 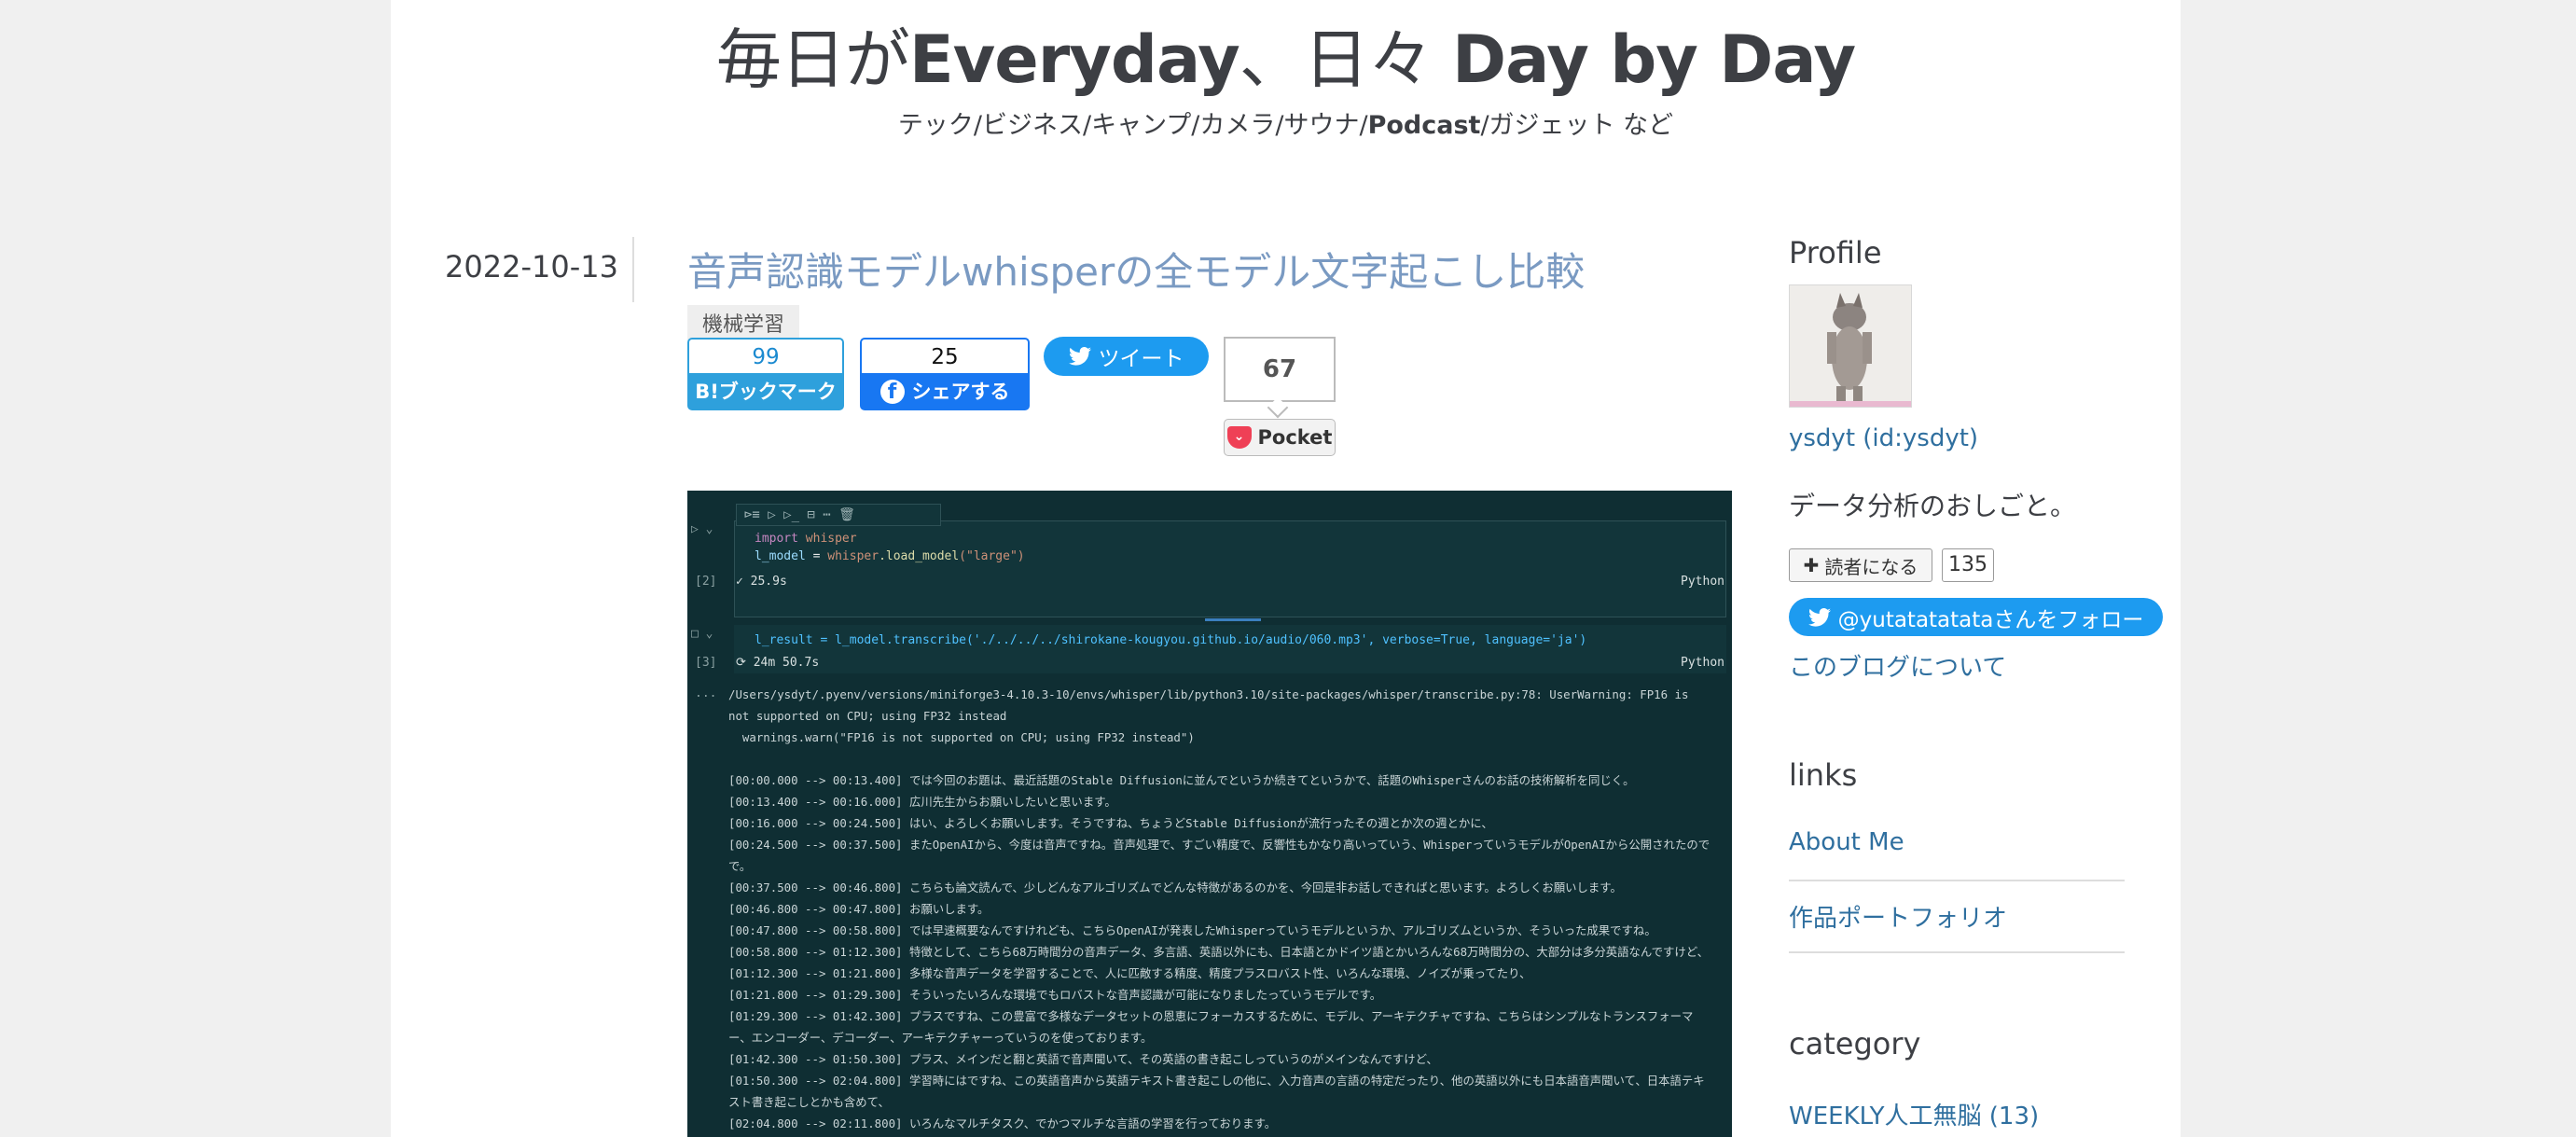 I want to click on category-tag: 機械学習, so click(x=743, y=322).